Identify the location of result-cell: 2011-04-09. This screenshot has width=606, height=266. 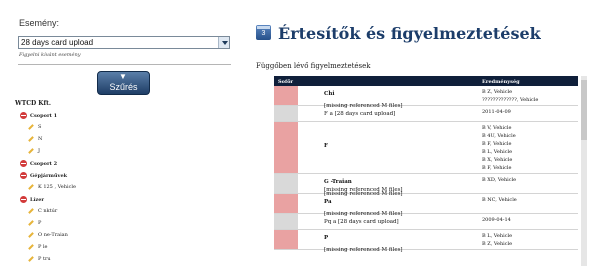
(496, 112).